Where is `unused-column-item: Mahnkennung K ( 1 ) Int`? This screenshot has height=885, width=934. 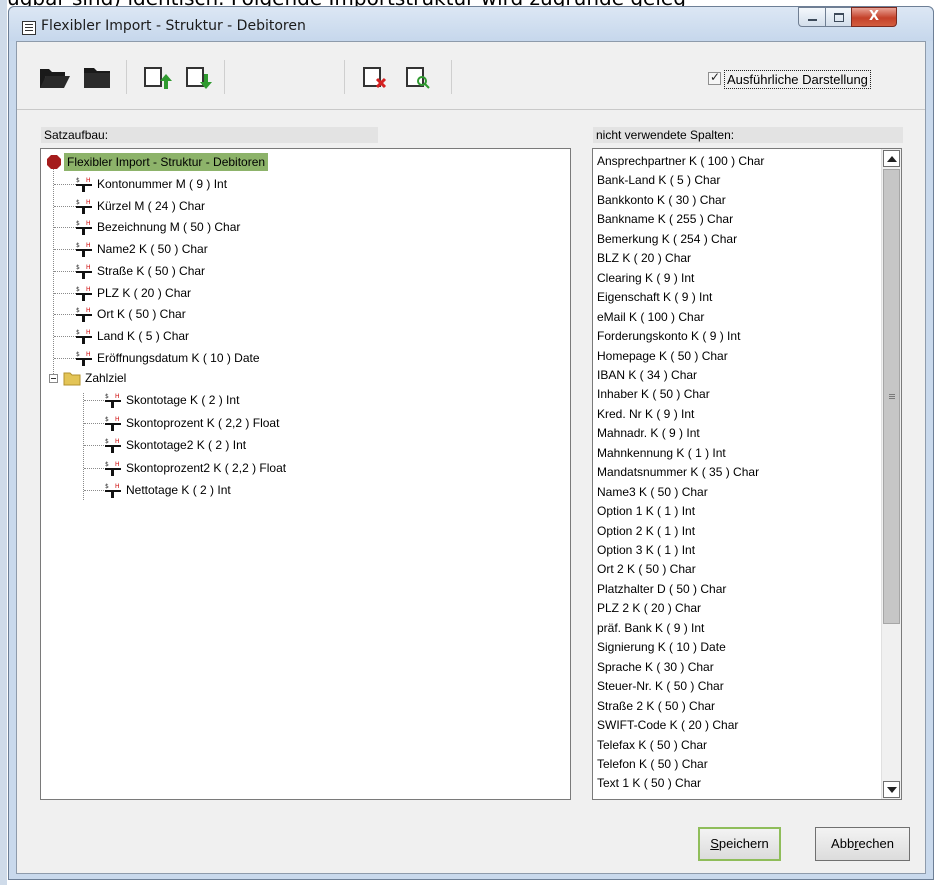
unused-column-item: Mahnkennung K ( 1 ) Int is located at coordinates (661, 453).